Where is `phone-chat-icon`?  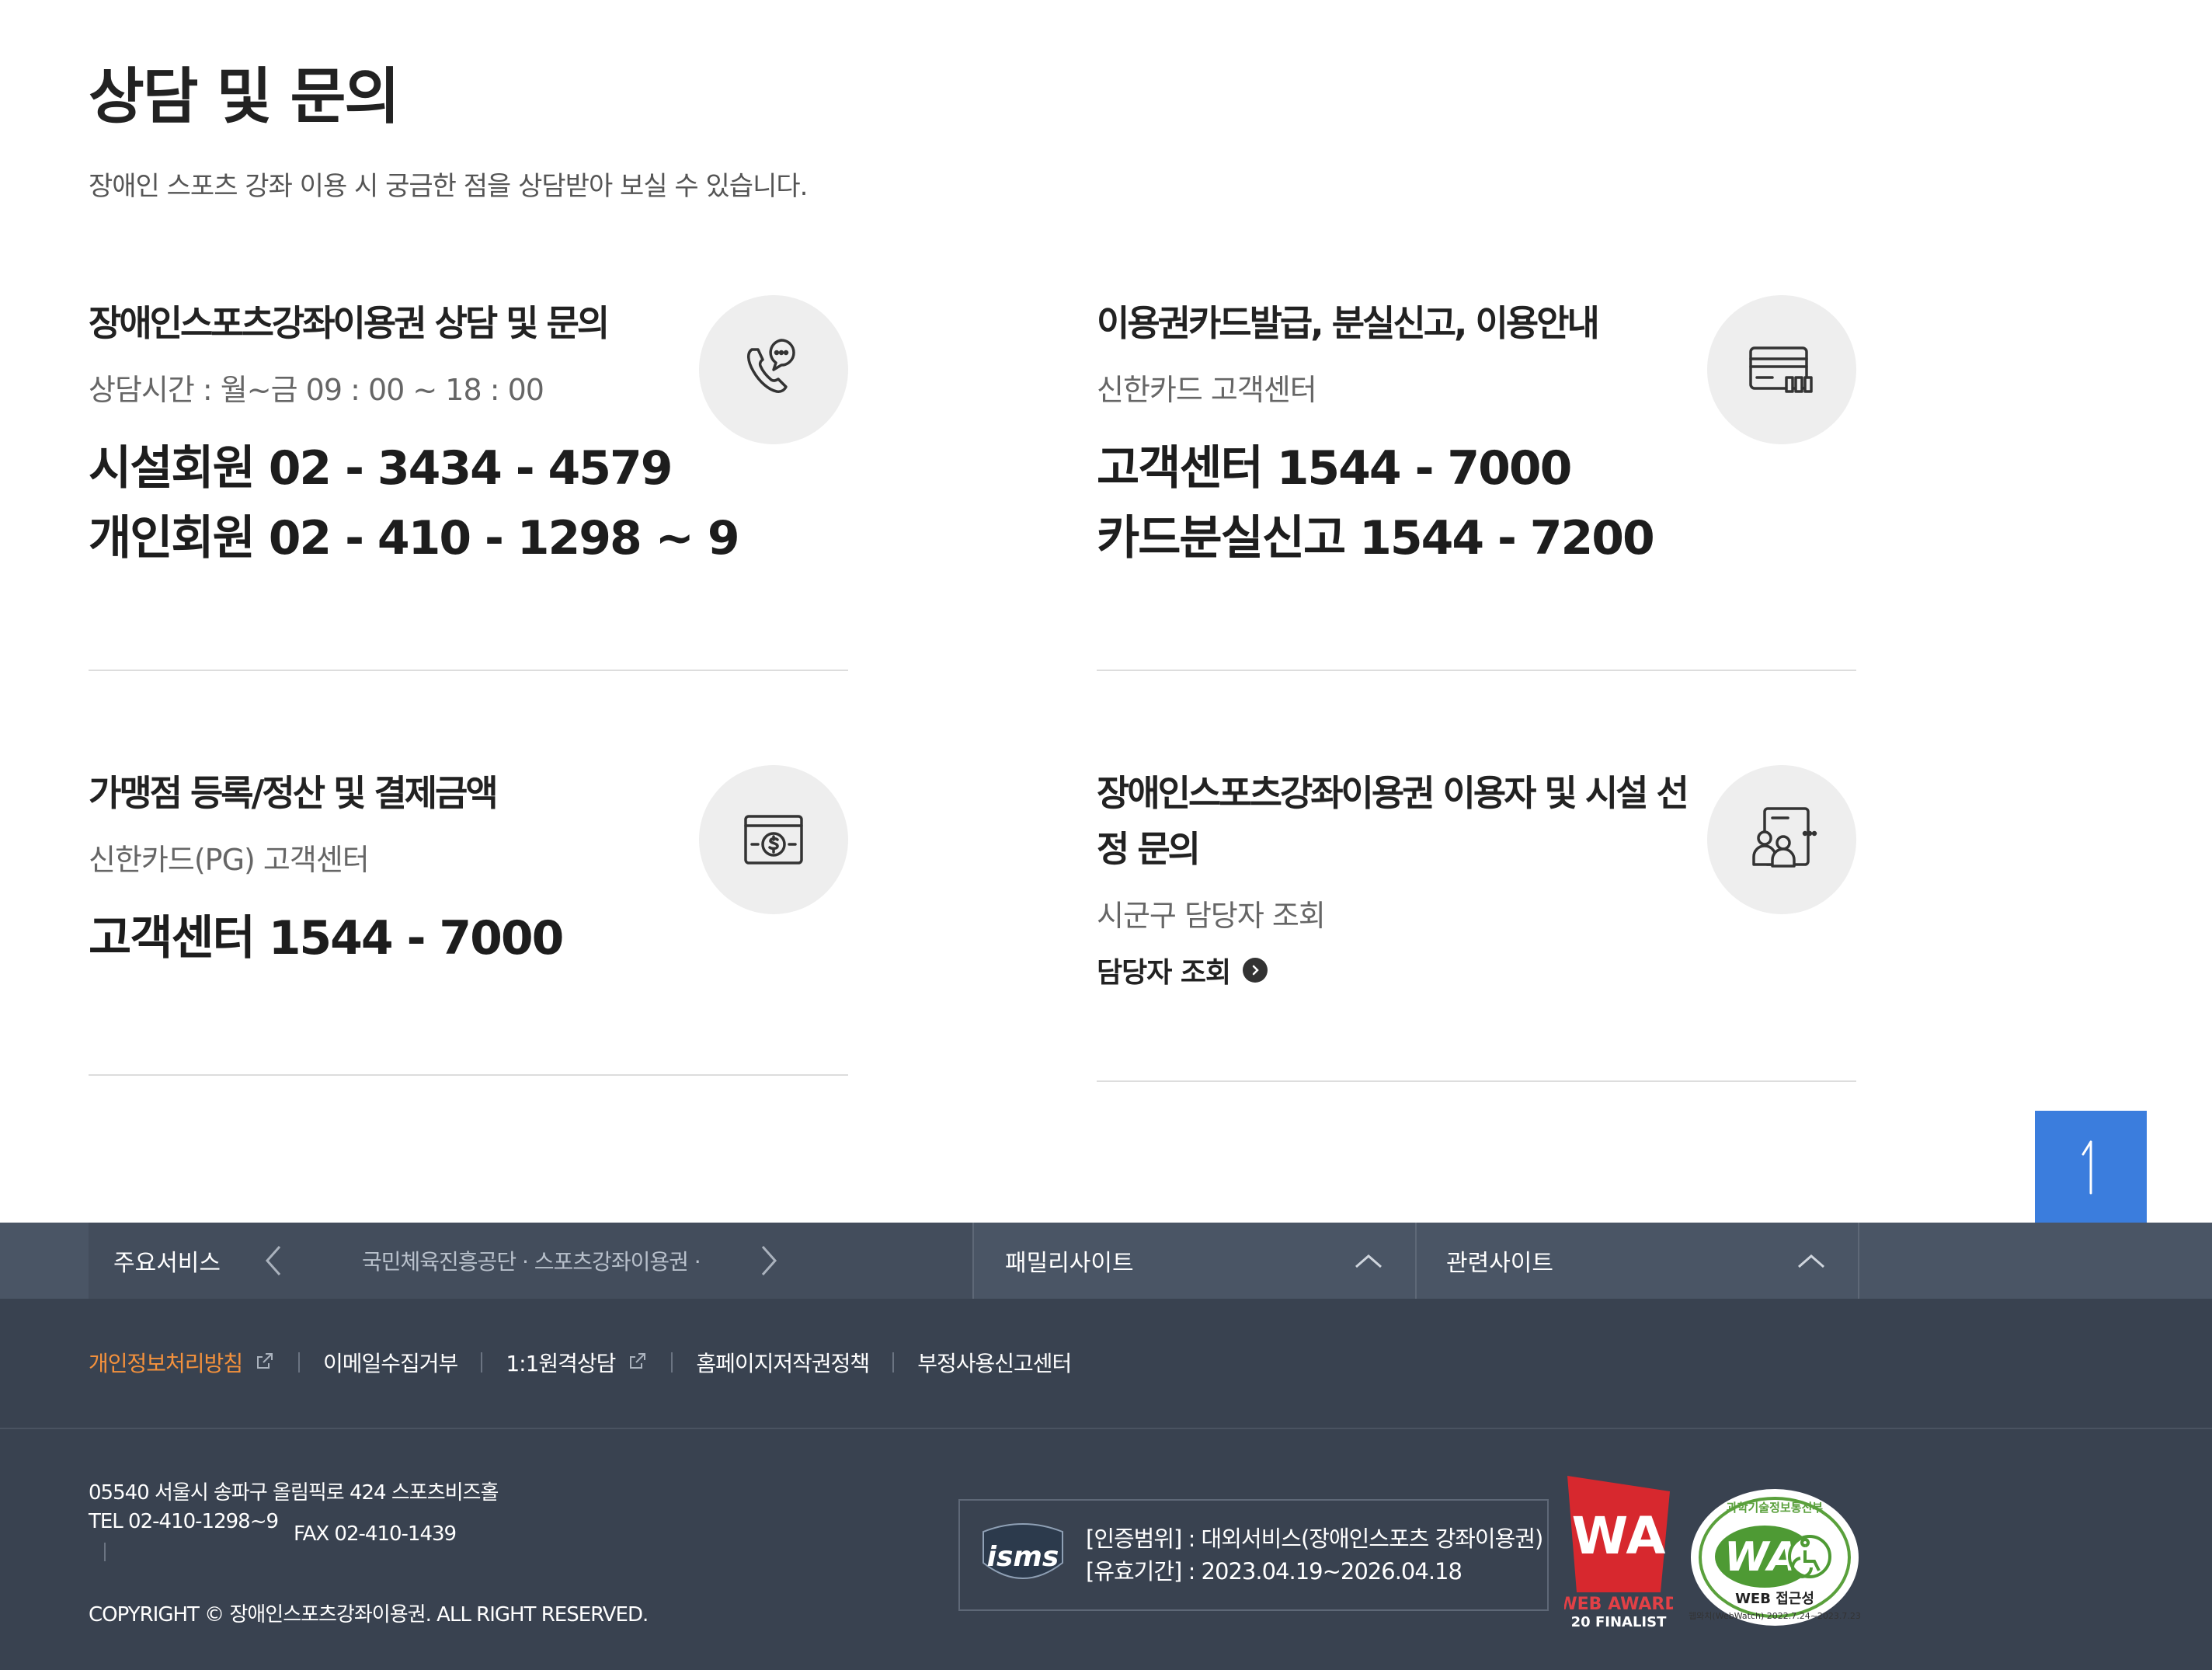 phone-chat-icon is located at coordinates (773, 369).